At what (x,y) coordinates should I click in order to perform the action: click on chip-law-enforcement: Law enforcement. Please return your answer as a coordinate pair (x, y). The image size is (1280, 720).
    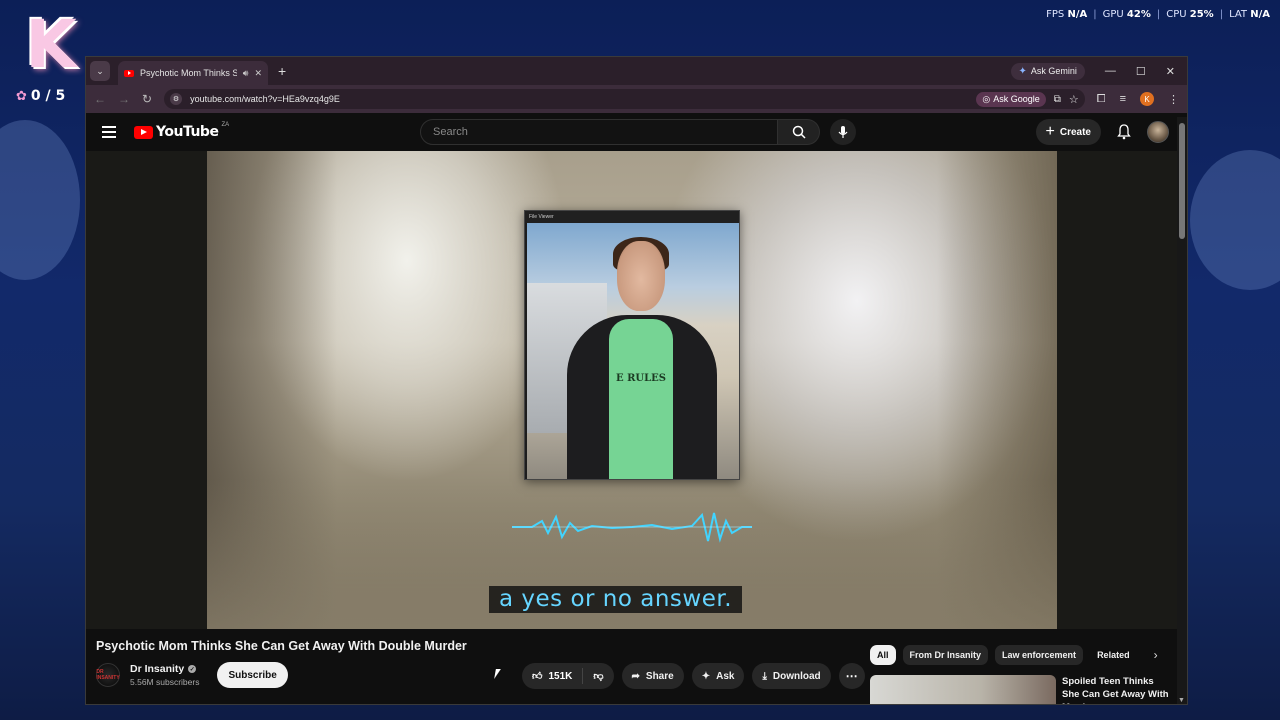
    Looking at the image, I should click on (1039, 655).